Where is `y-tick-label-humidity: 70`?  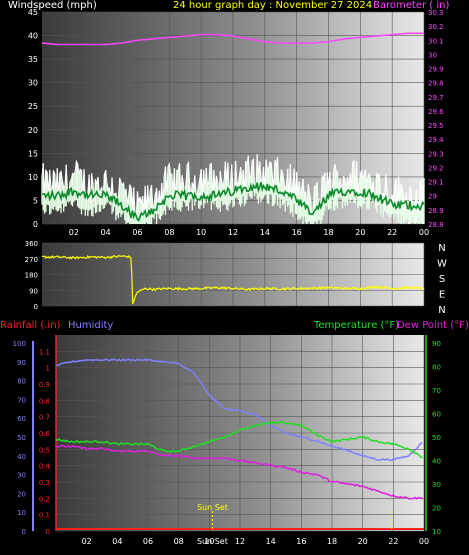
y-tick-label-humidity: 70 is located at coordinates (21, 400).